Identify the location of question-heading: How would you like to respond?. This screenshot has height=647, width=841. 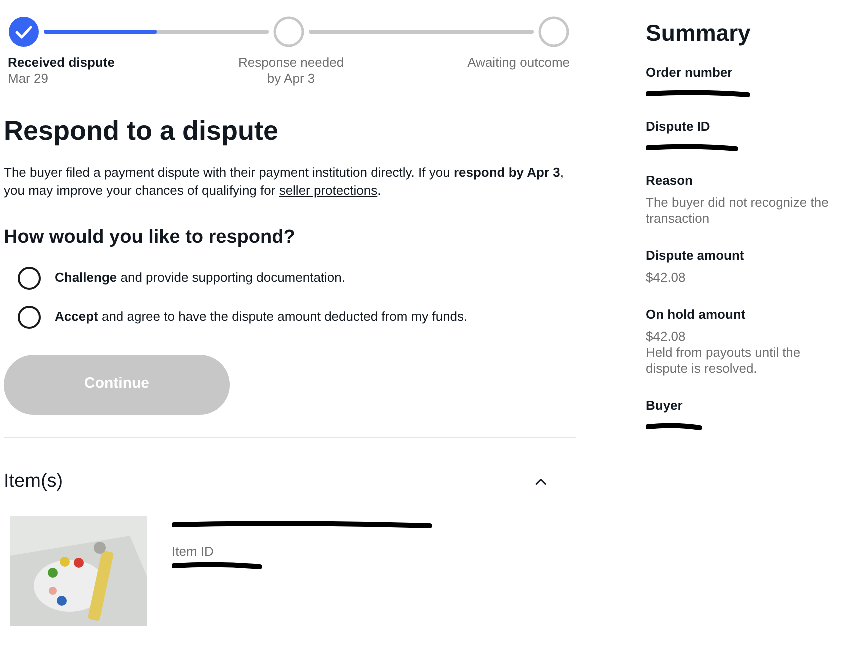
(150, 238).